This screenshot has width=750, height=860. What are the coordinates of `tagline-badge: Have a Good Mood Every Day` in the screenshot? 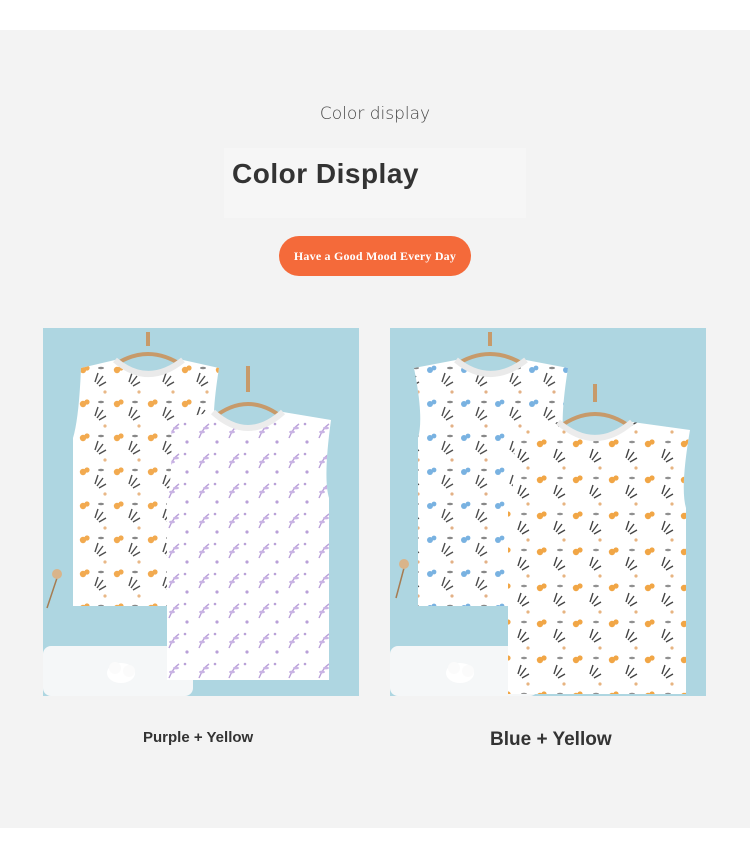 It's located at (375, 256).